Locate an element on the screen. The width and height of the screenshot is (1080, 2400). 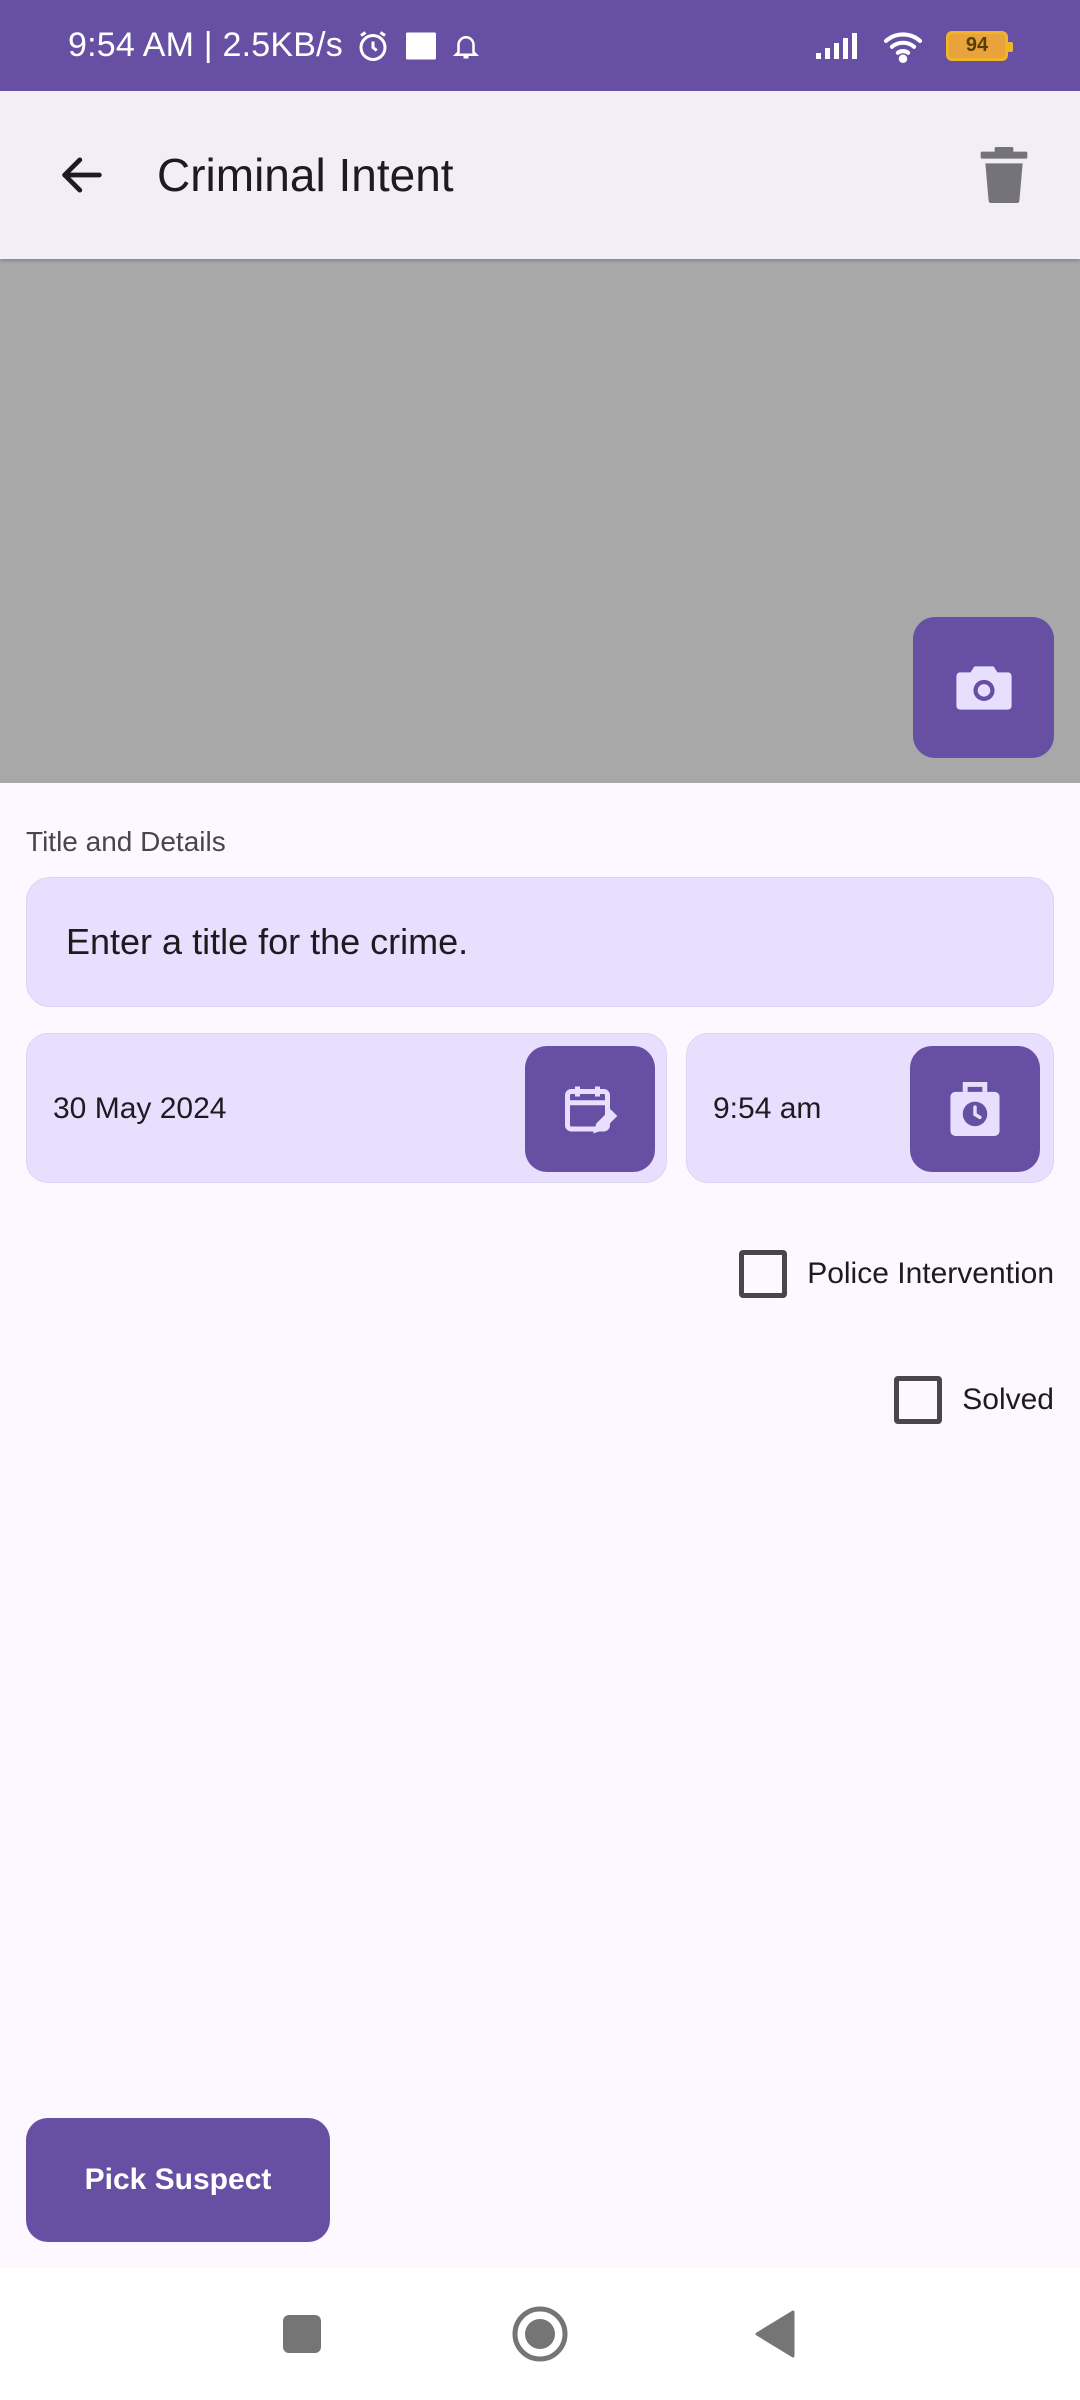
camera-button is located at coordinates (983, 687).